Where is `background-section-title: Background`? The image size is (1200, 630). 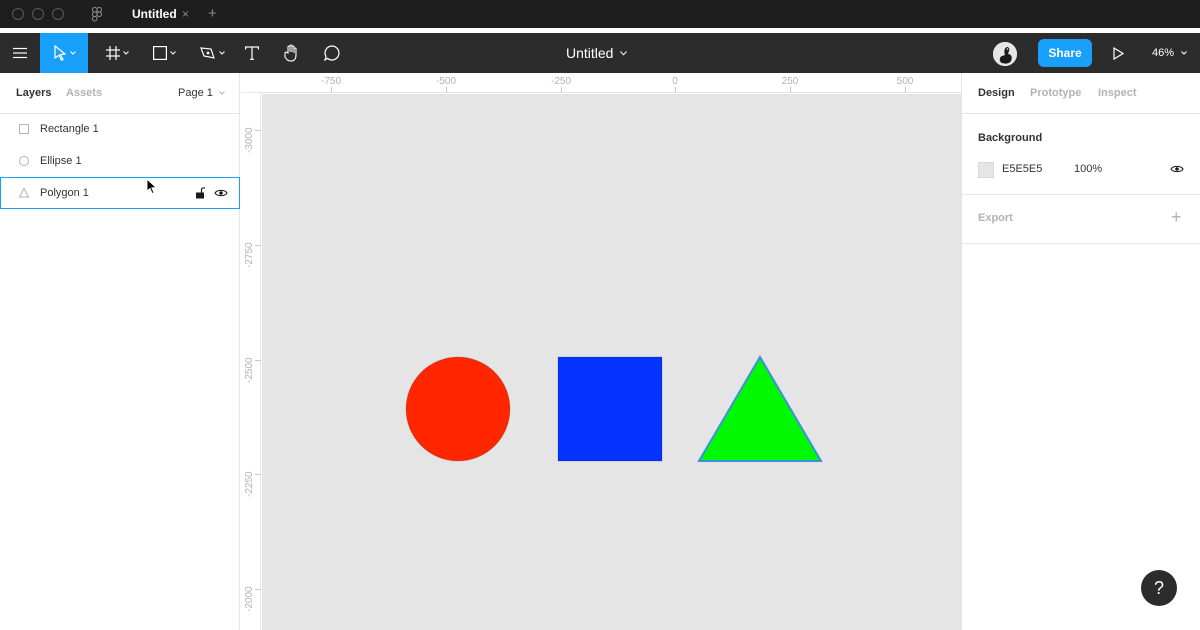
background-section-title: Background is located at coordinates (1010, 138).